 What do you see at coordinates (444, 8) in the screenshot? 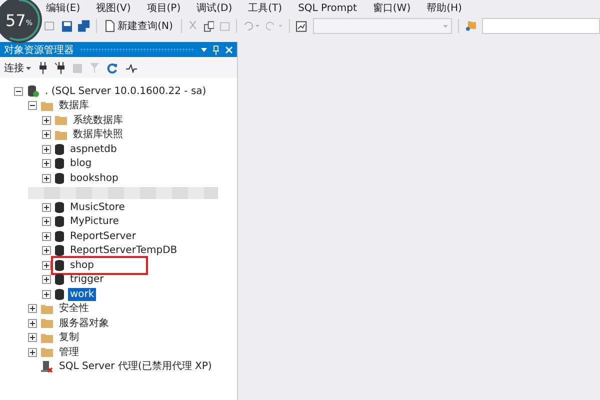
I see `menu-item: 帮助(H)` at bounding box center [444, 8].